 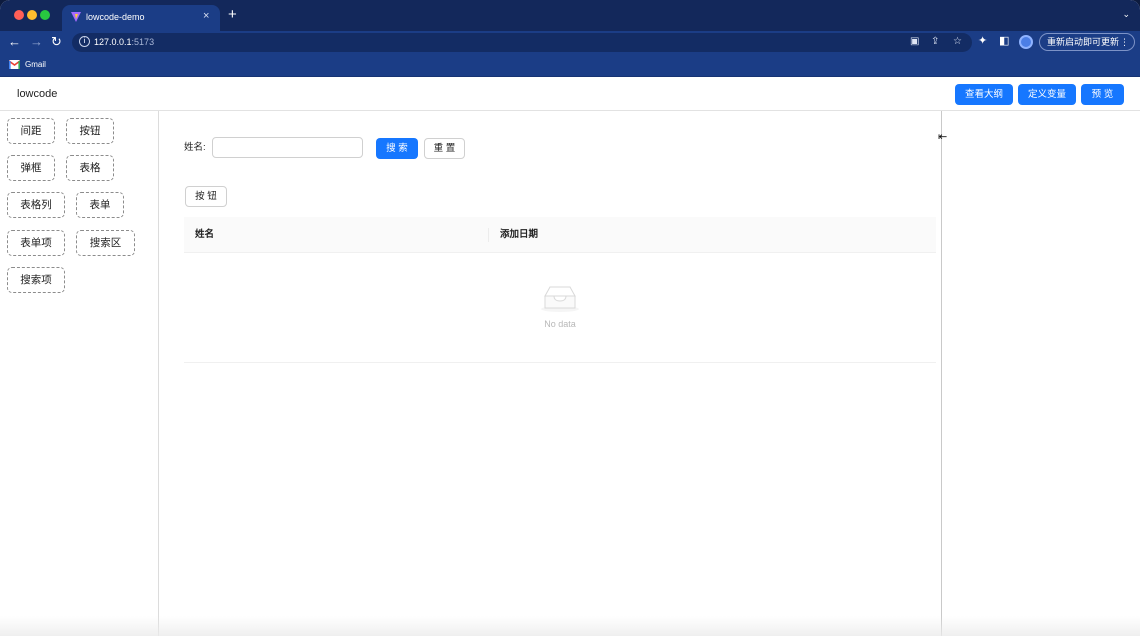 What do you see at coordinates (36, 280) in the screenshot?
I see `component-search-item: 搜索项` at bounding box center [36, 280].